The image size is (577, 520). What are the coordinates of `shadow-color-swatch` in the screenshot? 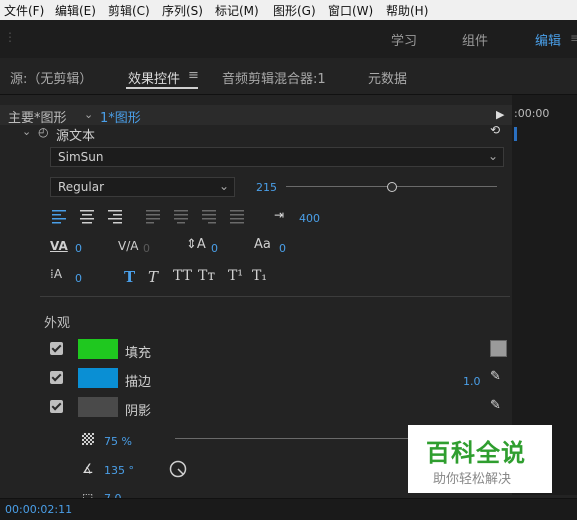 It's located at (98, 407).